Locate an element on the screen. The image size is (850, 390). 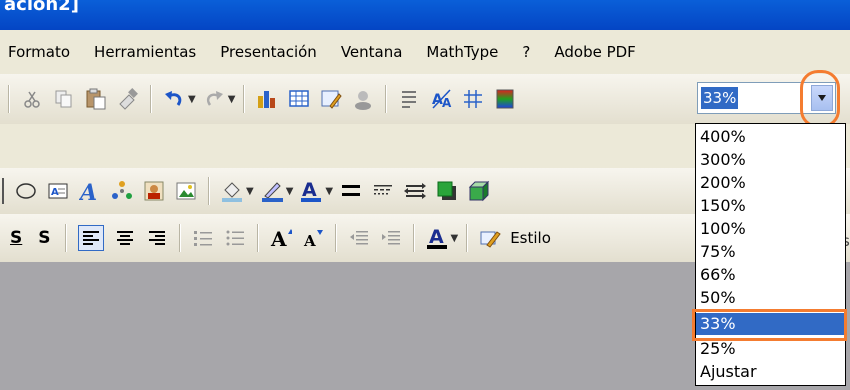
style-pencil-icon is located at coordinates (490, 238).